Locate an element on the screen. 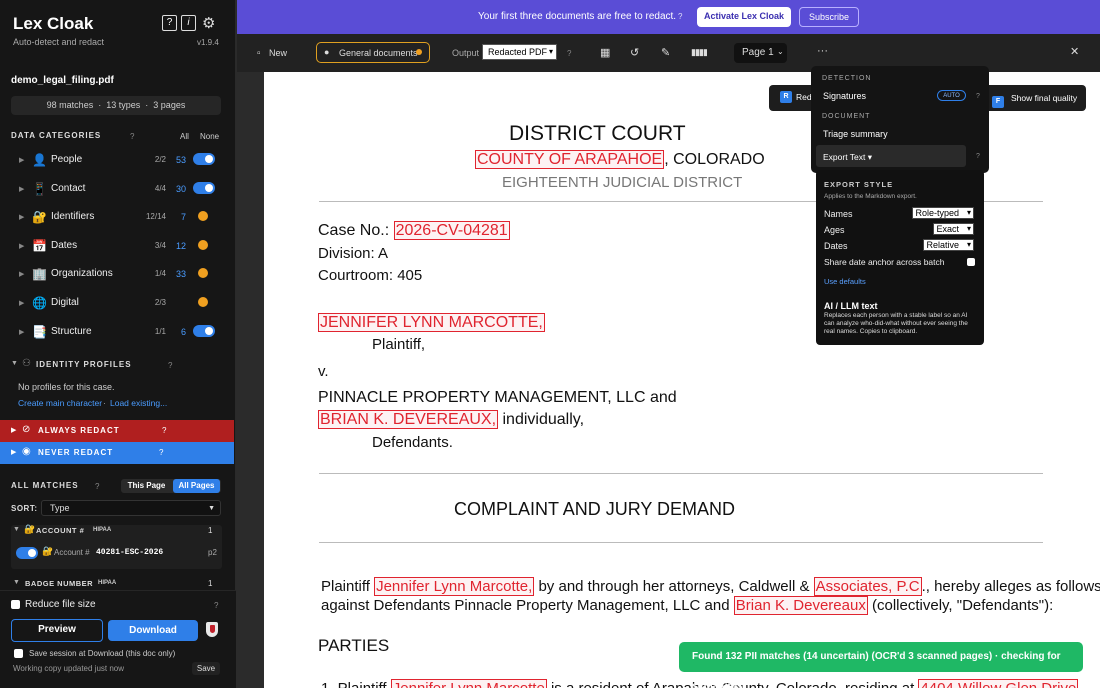 Image resolution: width=1100 pixels, height=688 pixels. banner-help: ? is located at coordinates (680, 16).